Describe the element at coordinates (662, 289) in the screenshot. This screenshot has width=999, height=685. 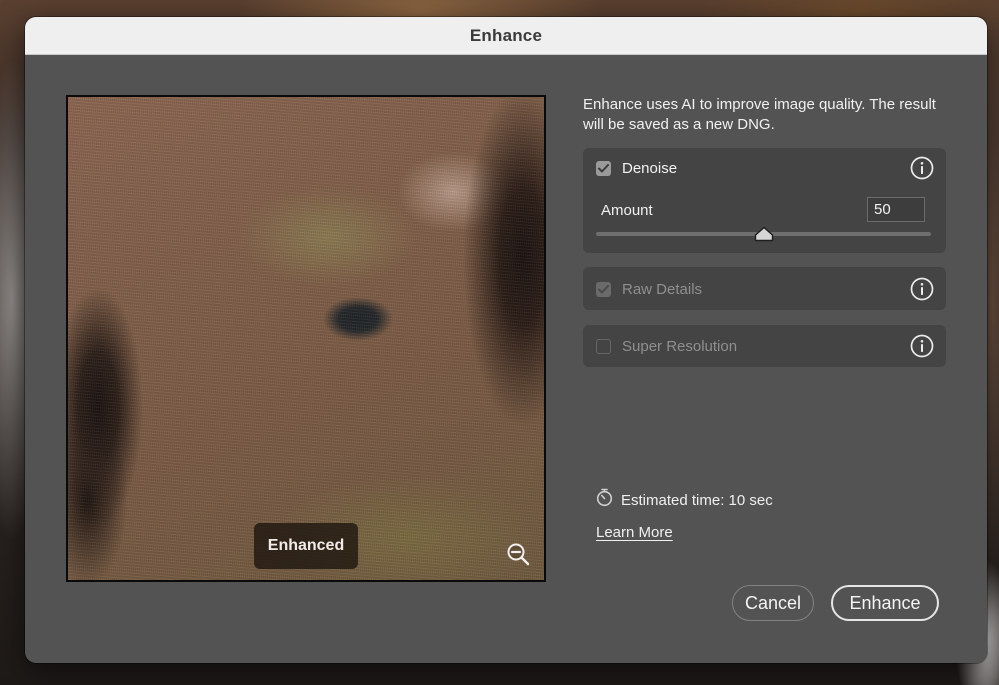
I see `raw-details-label: Raw Details` at that location.